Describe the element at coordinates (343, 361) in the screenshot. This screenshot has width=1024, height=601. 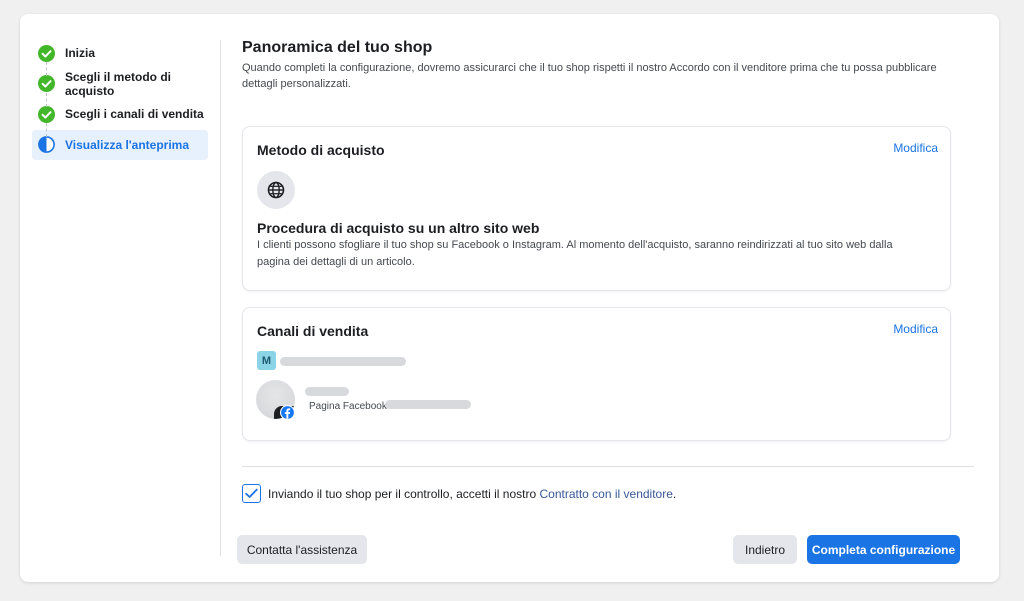
I see `redacted-account-name` at that location.